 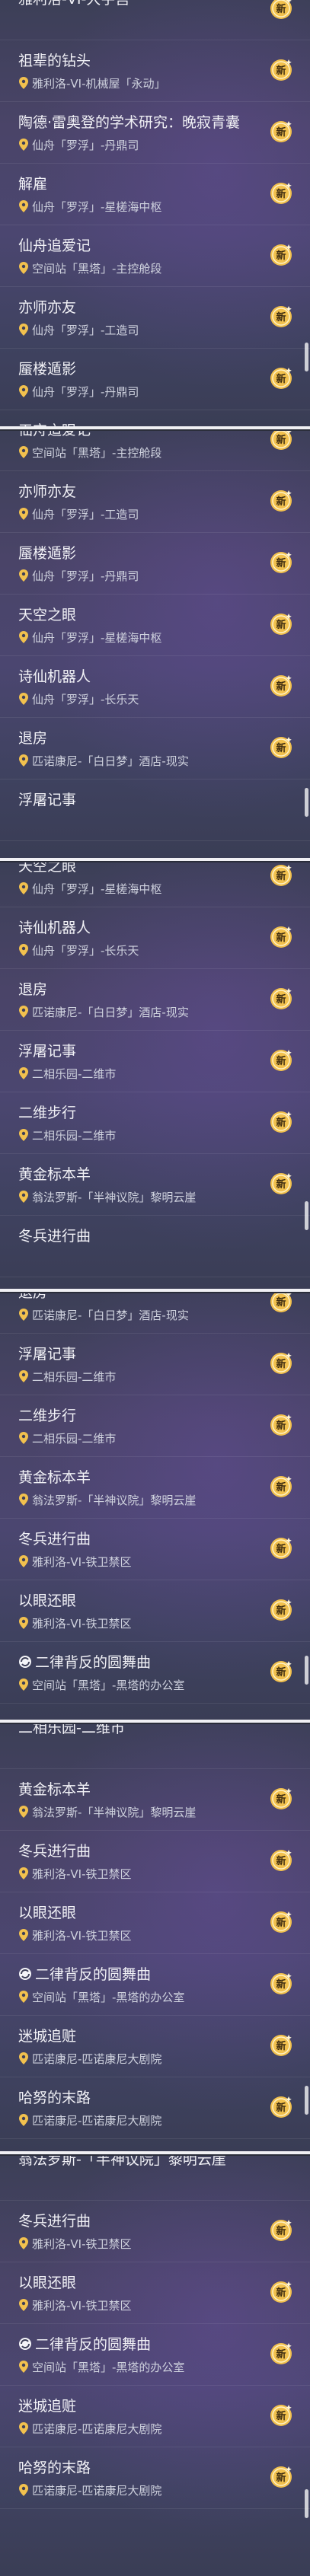 What do you see at coordinates (55, 246) in the screenshot?
I see `quest-title-text: 仙舟追爱记` at bounding box center [55, 246].